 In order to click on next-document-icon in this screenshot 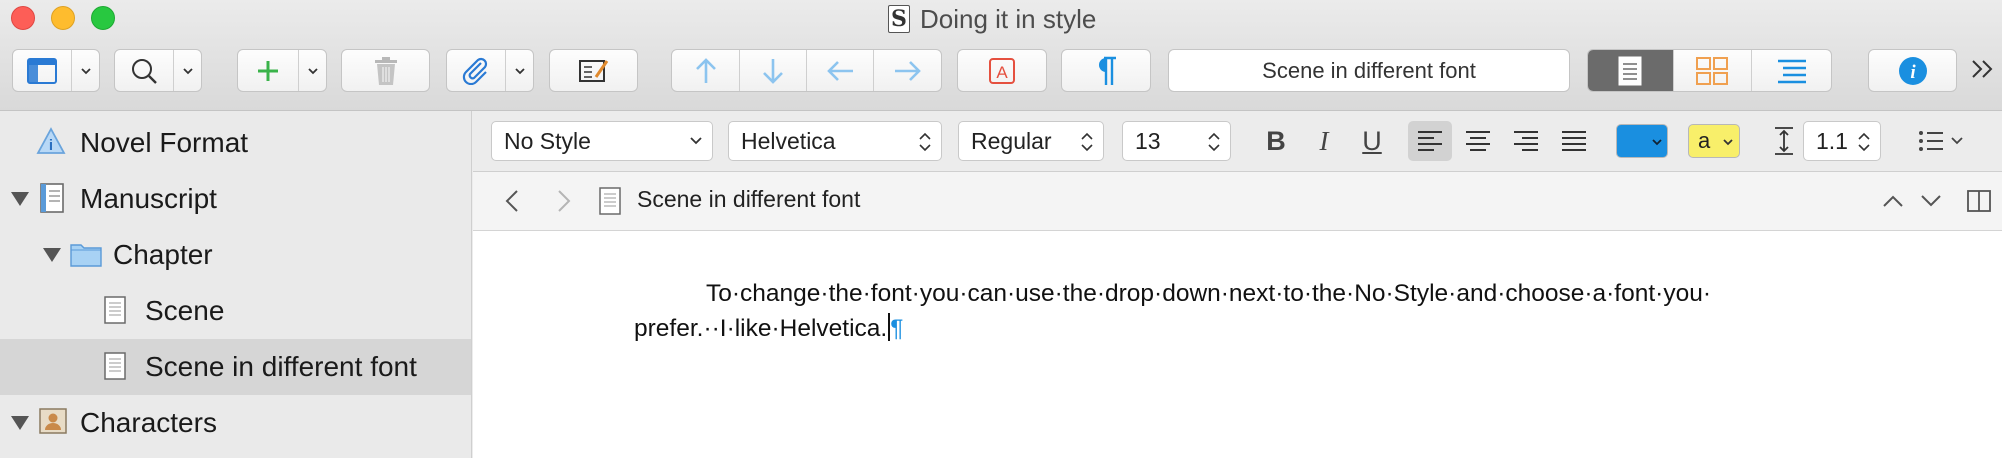, I will do `click(1931, 201)`.